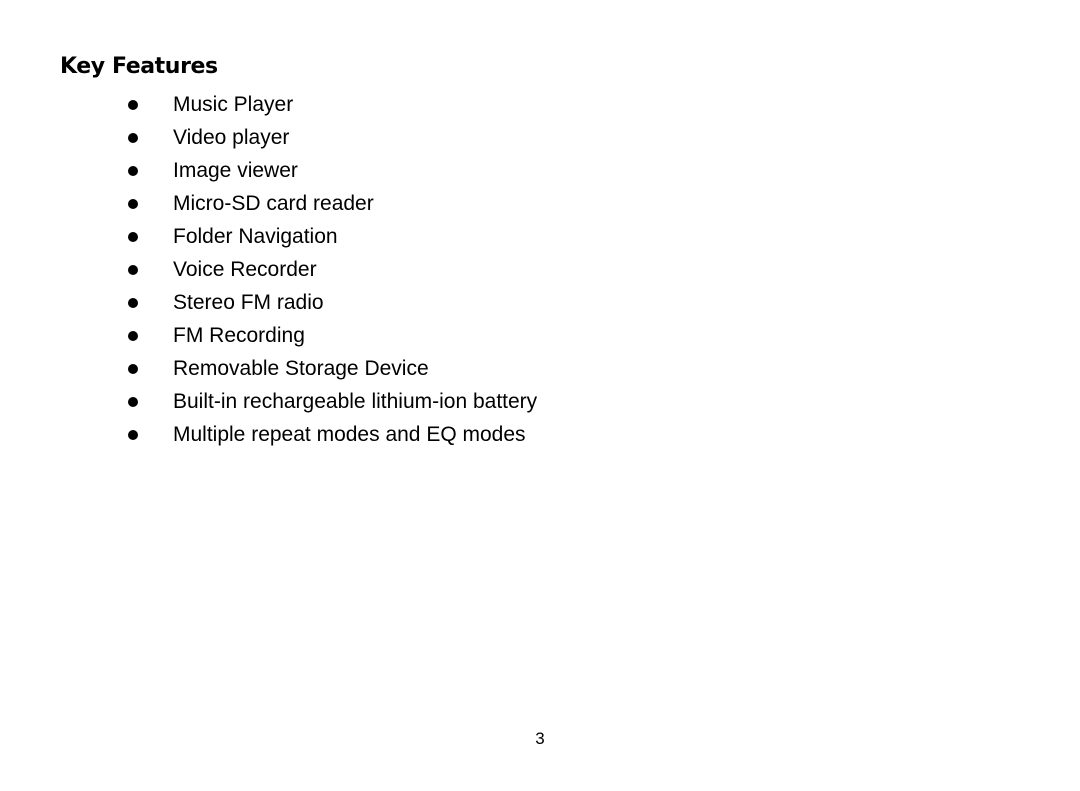 The height and width of the screenshot is (791, 1080). I want to click on list-item-label: Image viewer, so click(235, 170).